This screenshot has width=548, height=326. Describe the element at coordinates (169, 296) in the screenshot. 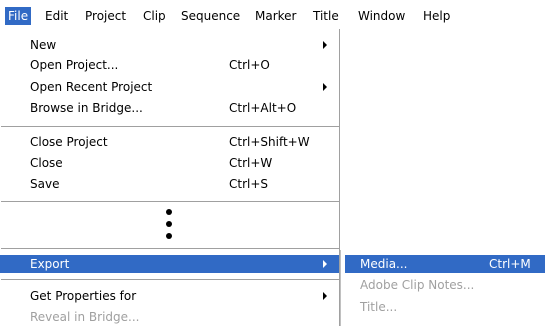

I see `menu-item-get-properties-for: Get Properties for` at that location.